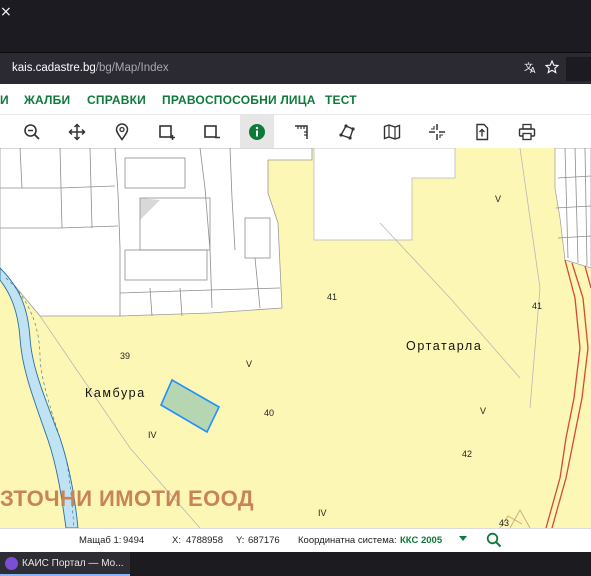 Image resolution: width=591 pixels, height=576 pixels. I want to click on firefox-icon, so click(11, 563).